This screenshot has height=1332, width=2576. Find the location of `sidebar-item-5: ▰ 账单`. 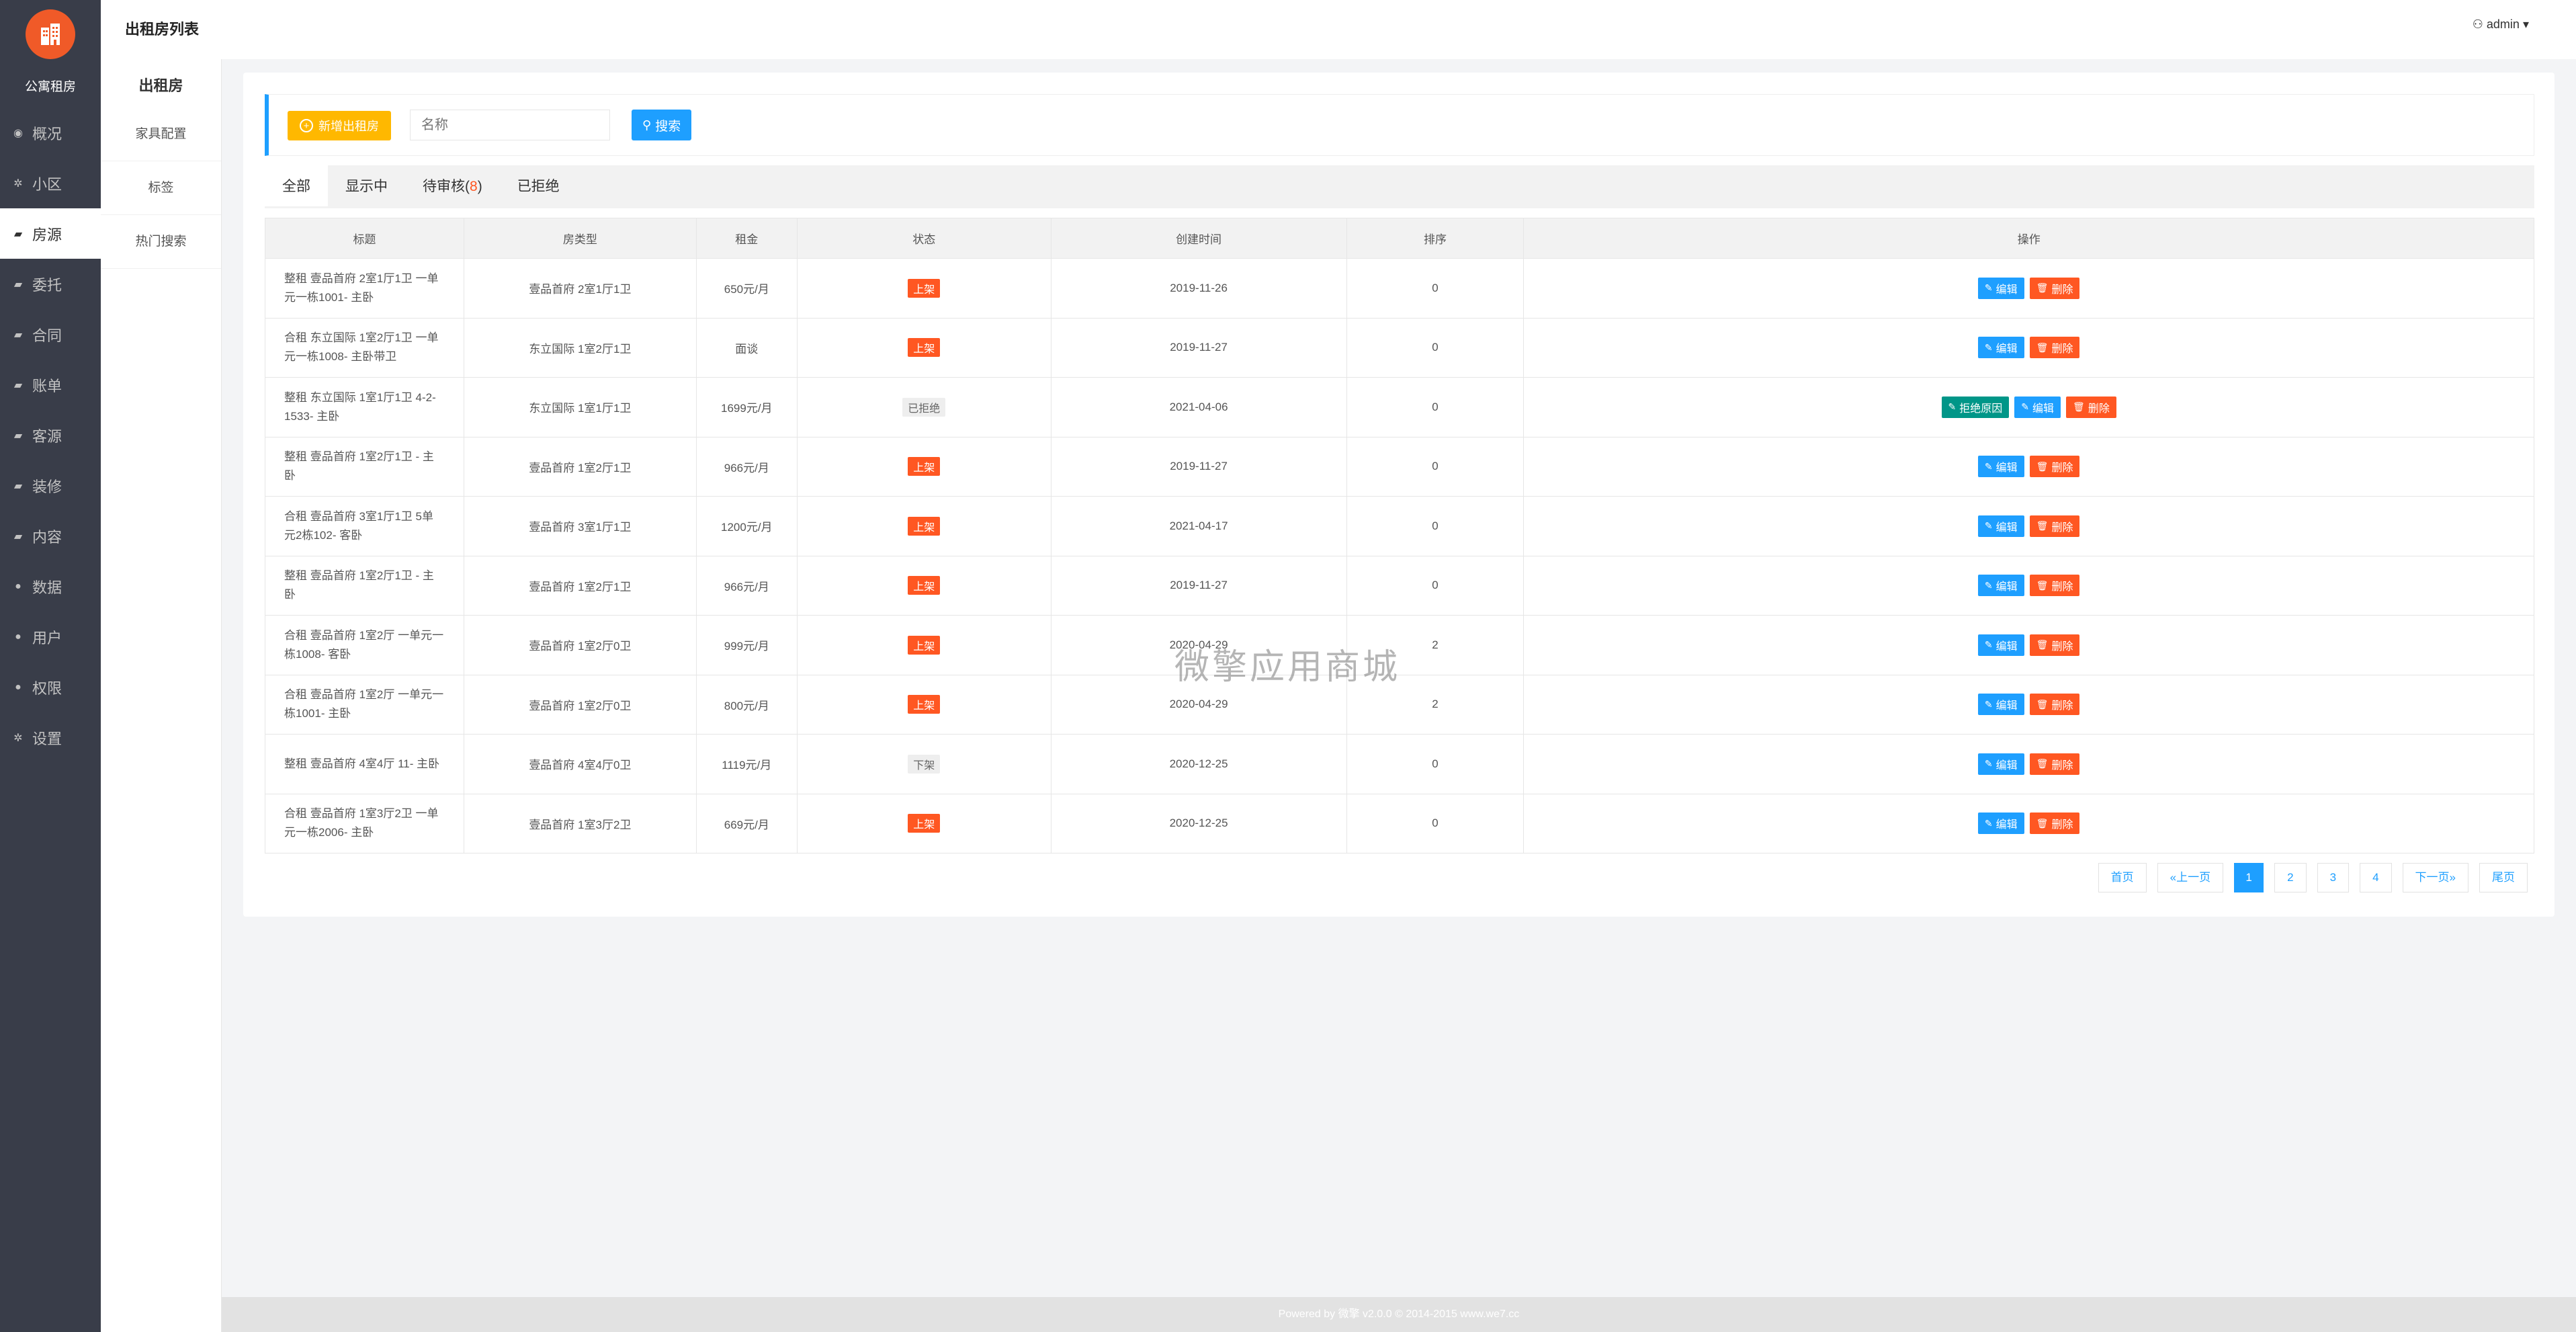

sidebar-item-5: ▰ 账单 is located at coordinates (50, 385).